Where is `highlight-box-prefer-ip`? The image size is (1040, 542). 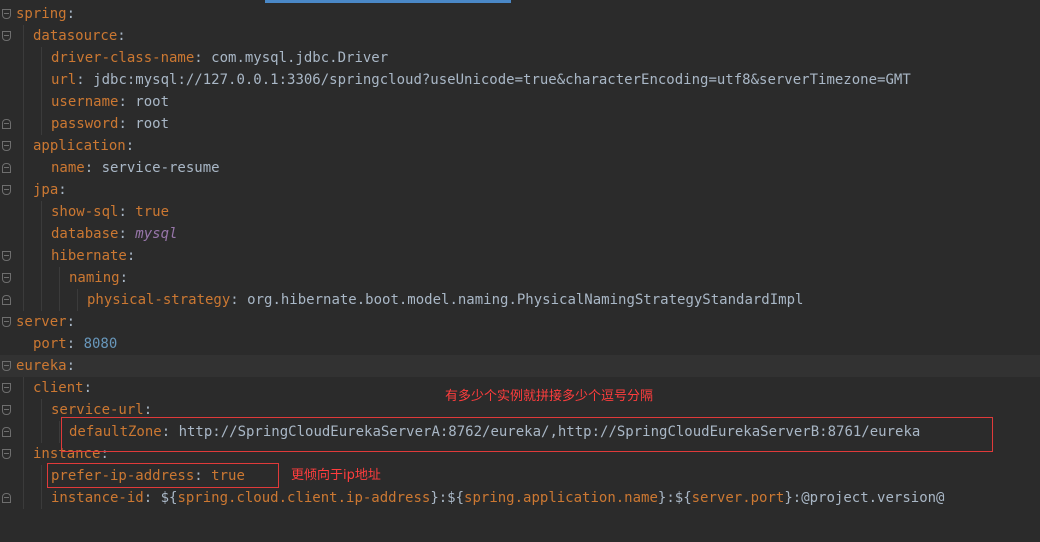 highlight-box-prefer-ip is located at coordinates (163, 475).